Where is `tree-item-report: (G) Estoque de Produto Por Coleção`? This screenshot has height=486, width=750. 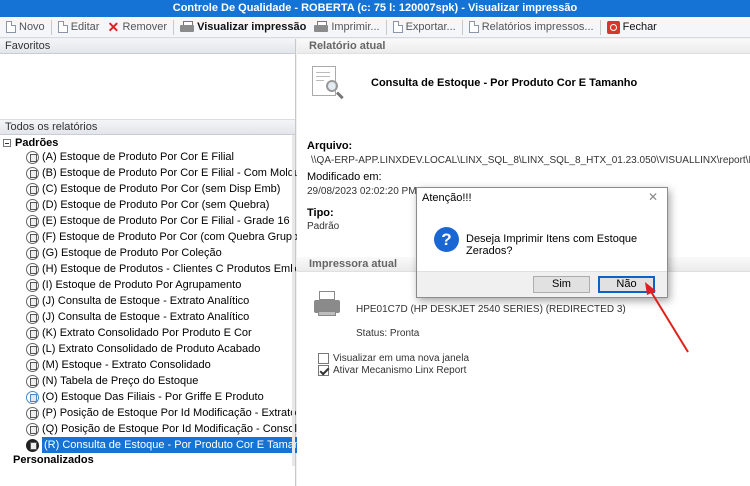 tree-item-report: (G) Estoque de Produto Por Coleção is located at coordinates (147, 253).